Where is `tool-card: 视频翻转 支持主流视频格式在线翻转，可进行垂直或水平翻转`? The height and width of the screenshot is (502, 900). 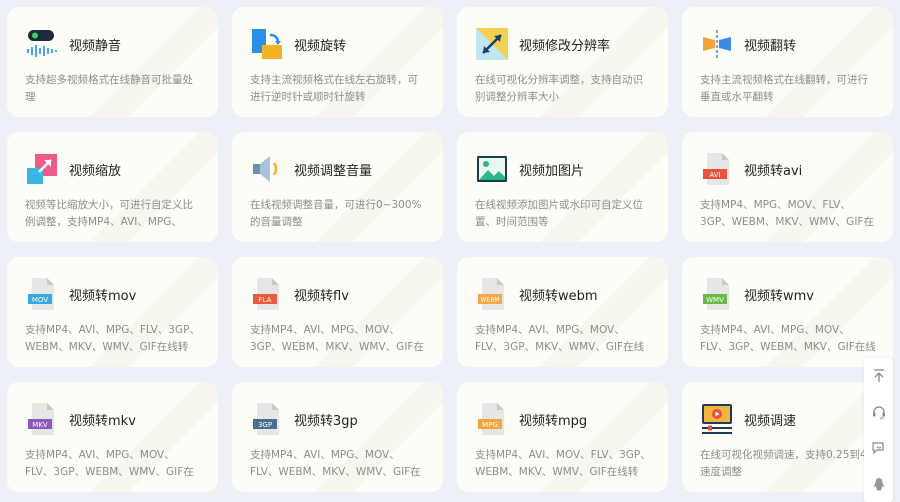
tool-card: 视频翻转 支持主流视频格式在线翻转，可进行垂直或水平翻转 is located at coordinates (787, 62).